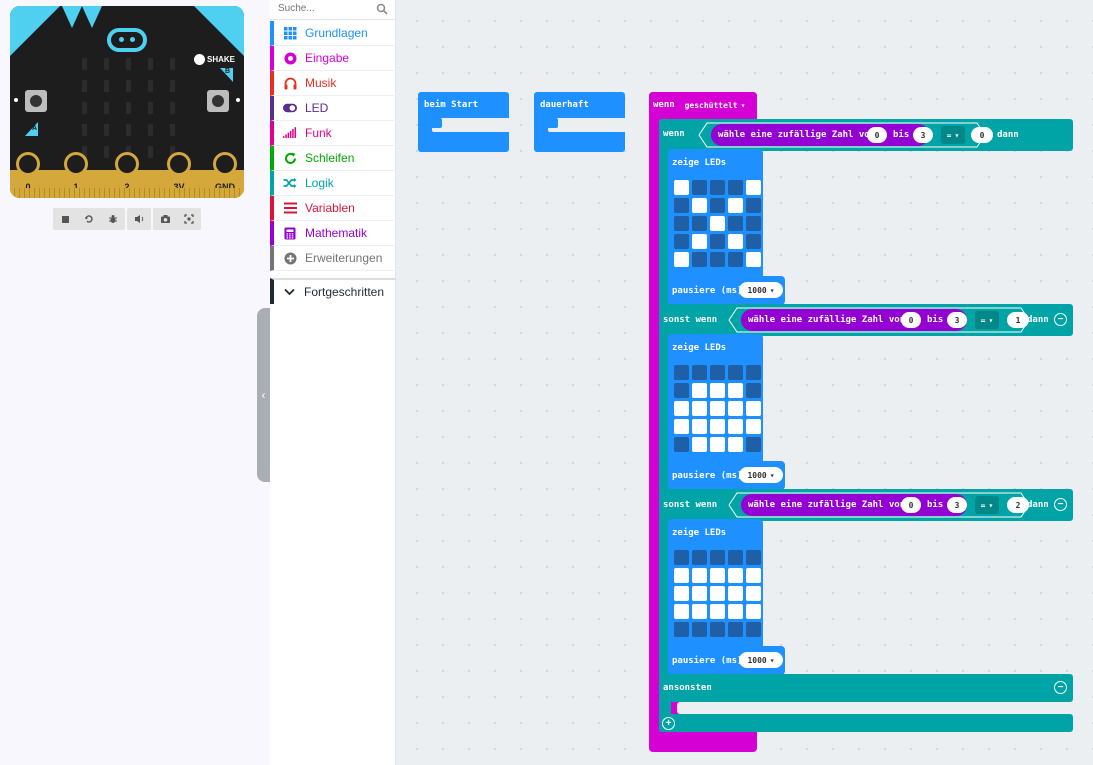 This screenshot has width=1093, height=765. Describe the element at coordinates (668, 723) in the screenshot. I see `add-branch-button: +` at that location.